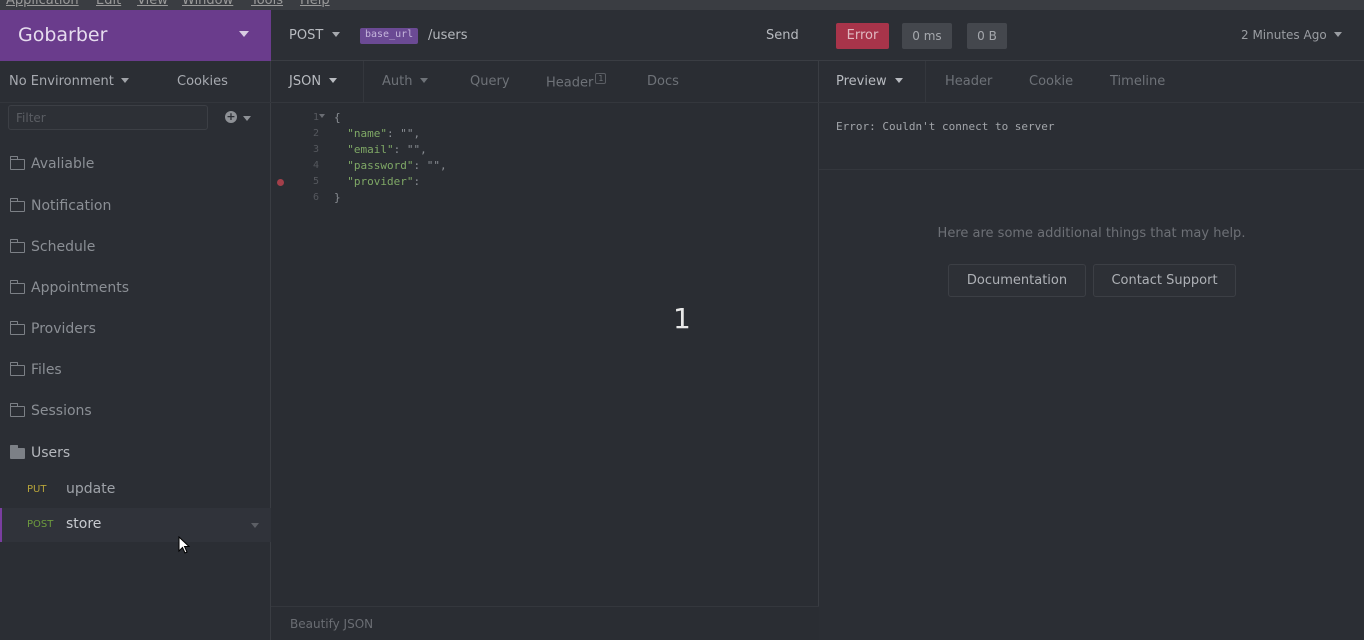 The height and width of the screenshot is (640, 1364). Describe the element at coordinates (490, 81) in the screenshot. I see `tab-query: Query` at that location.